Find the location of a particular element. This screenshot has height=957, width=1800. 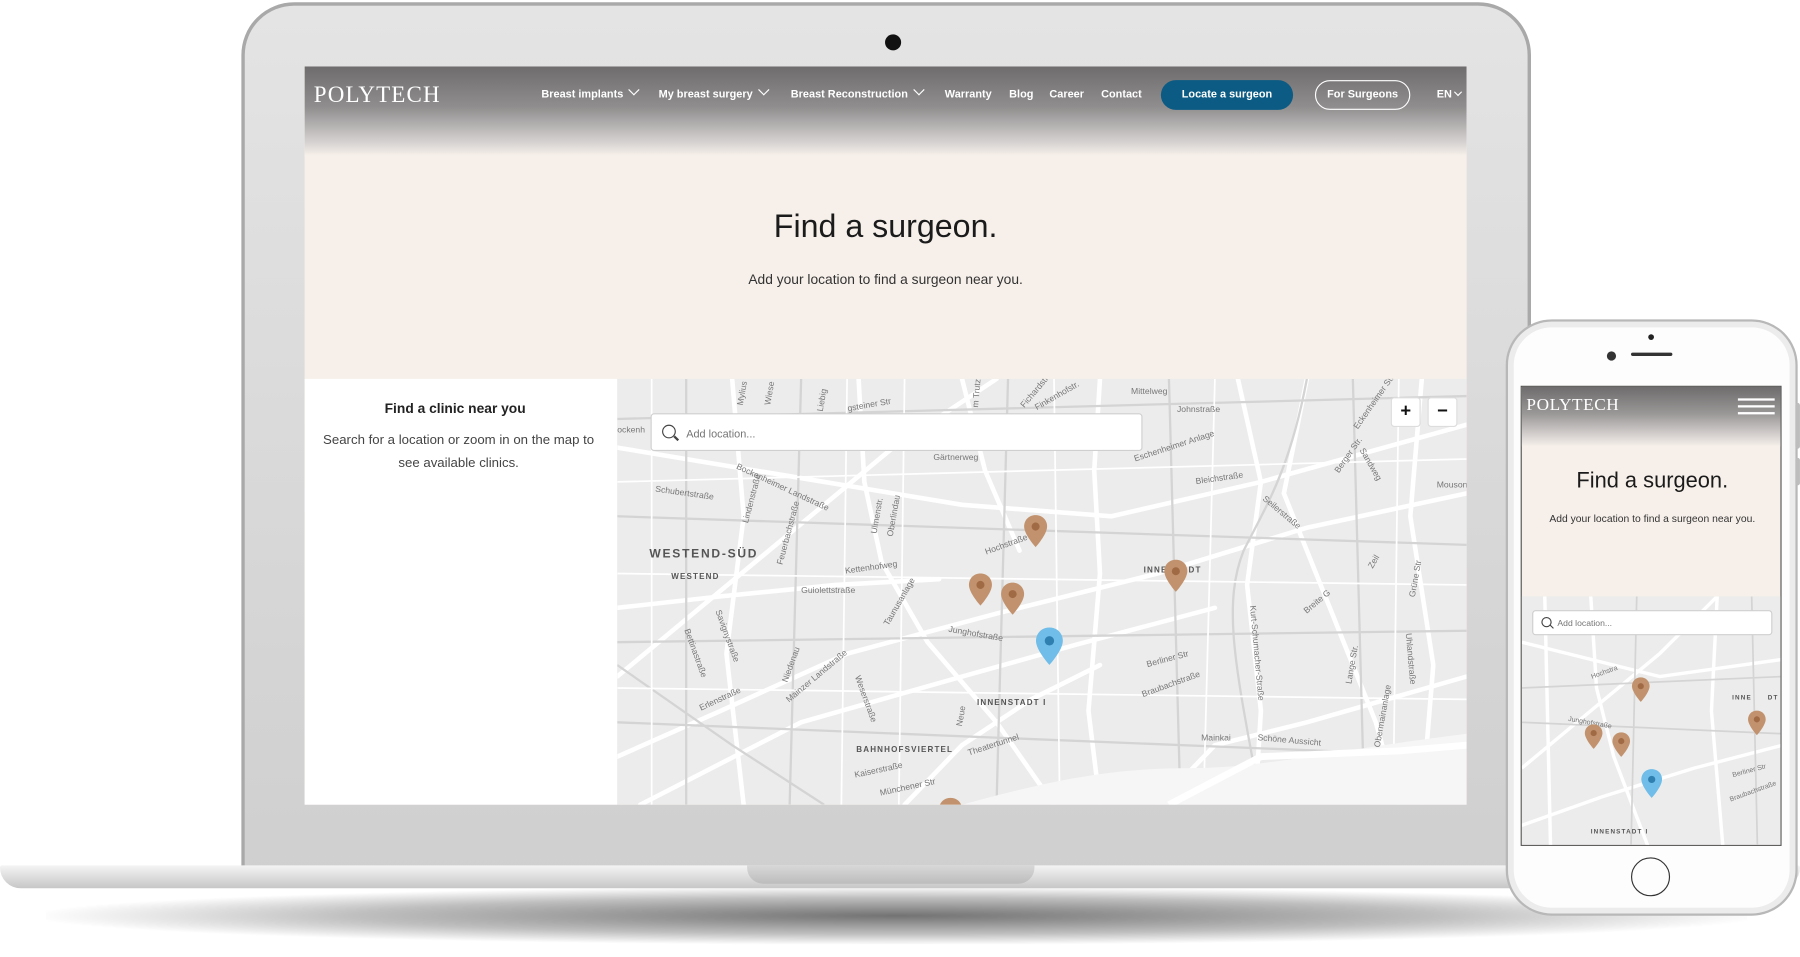

nav-label: Breast Reconstruction is located at coordinates (849, 94).